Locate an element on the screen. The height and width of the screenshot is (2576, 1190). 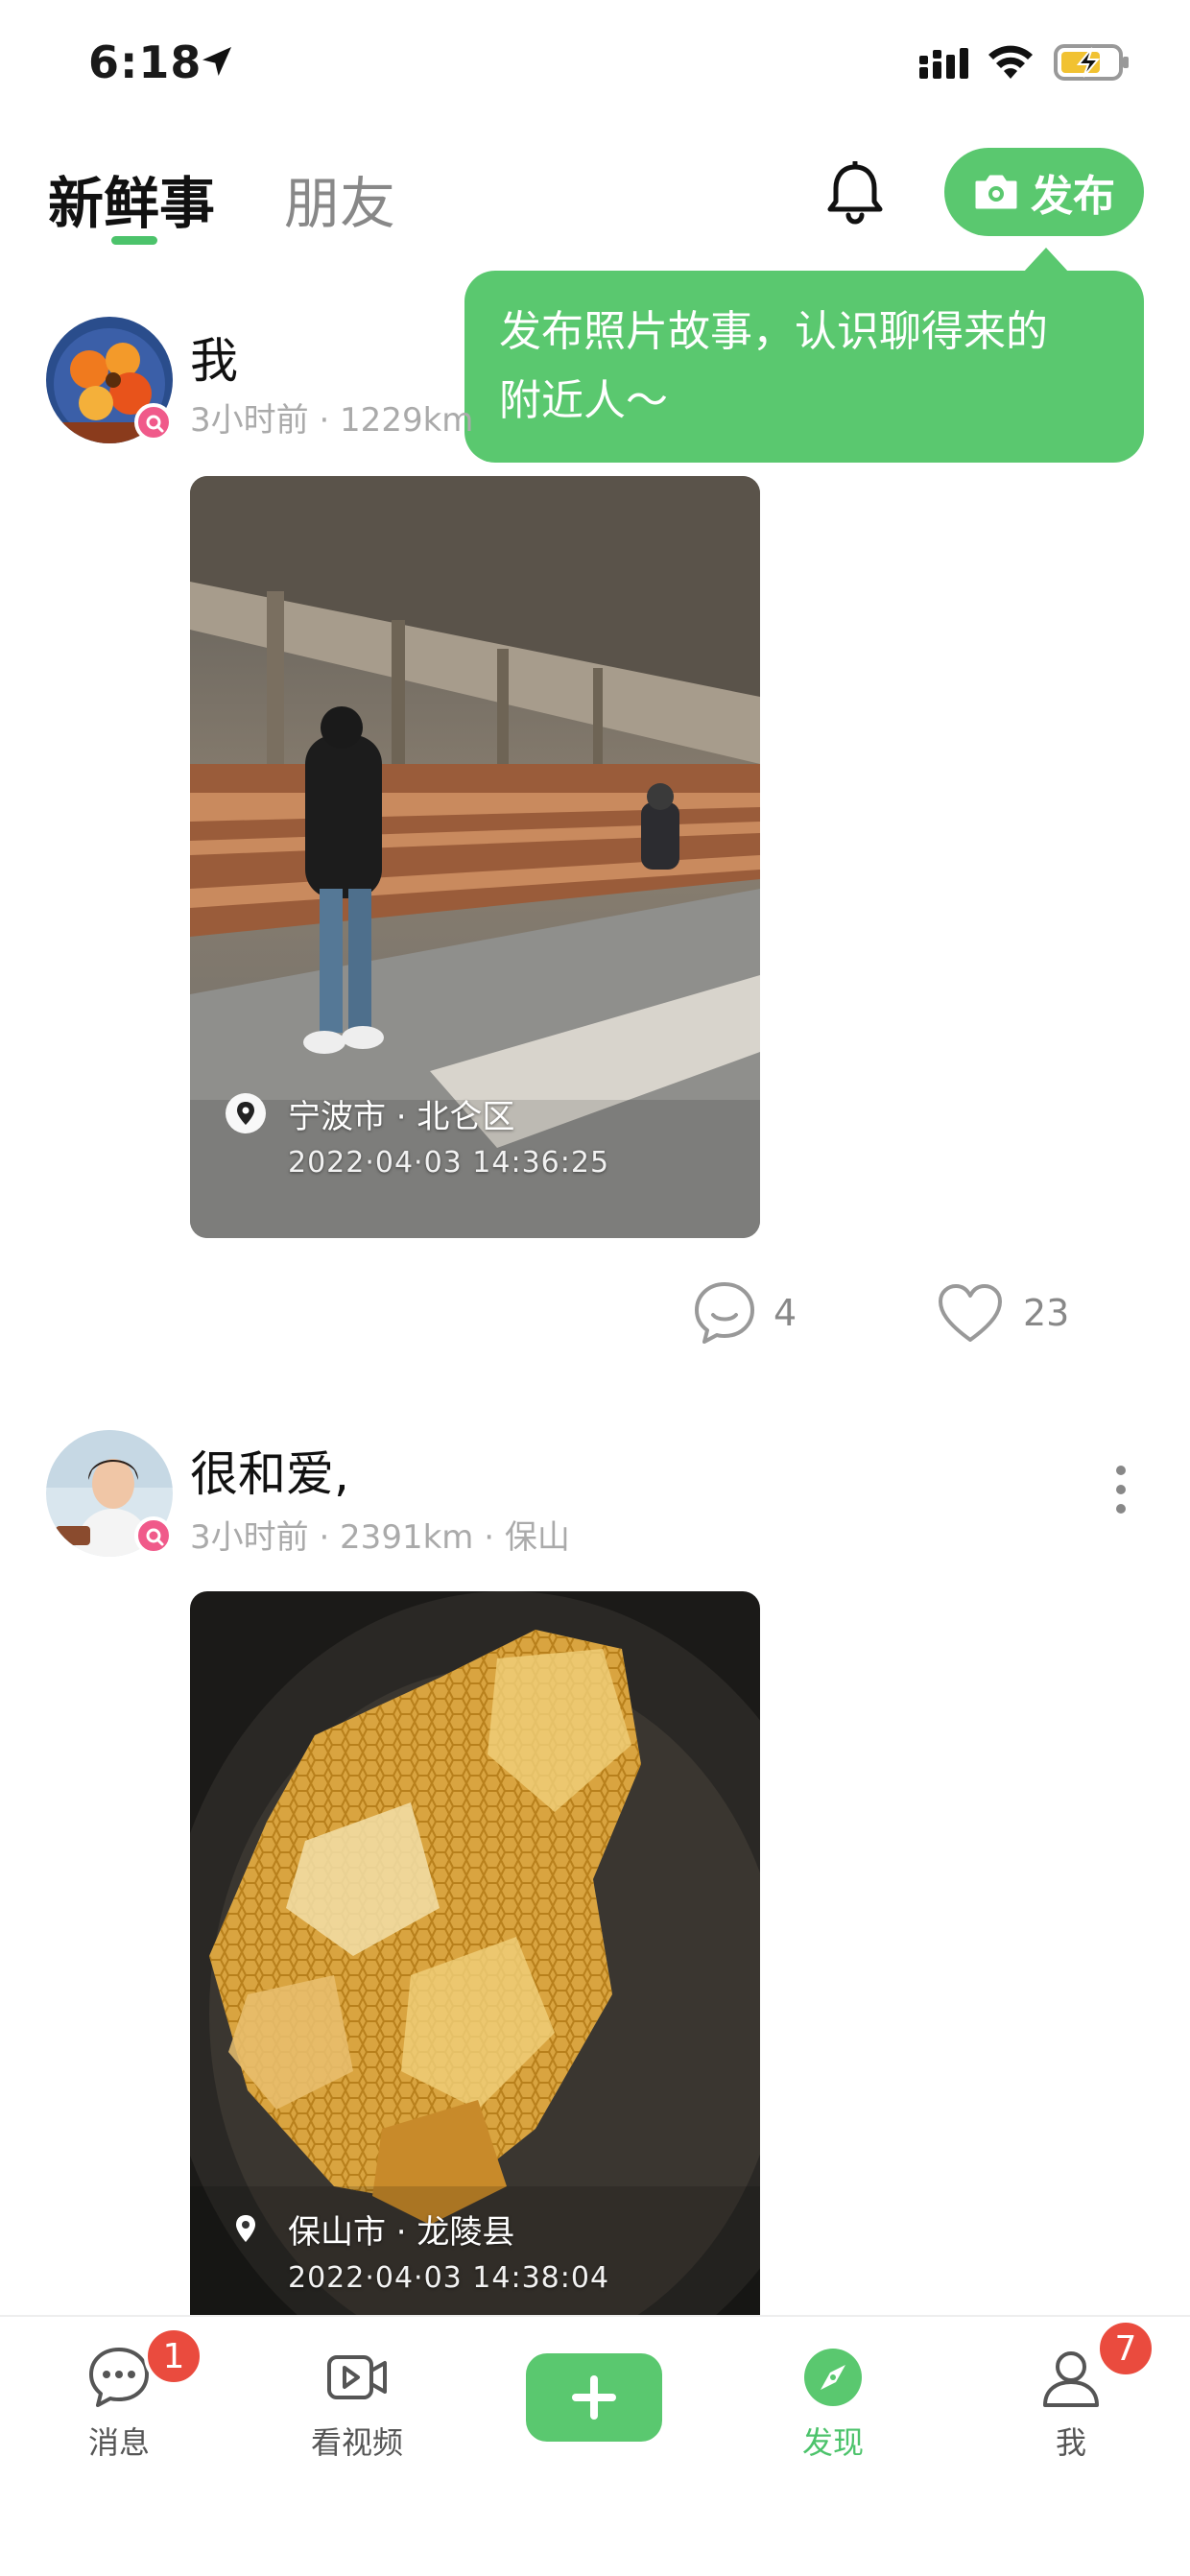
unread-badge: 7 is located at coordinates (1125, 2348).